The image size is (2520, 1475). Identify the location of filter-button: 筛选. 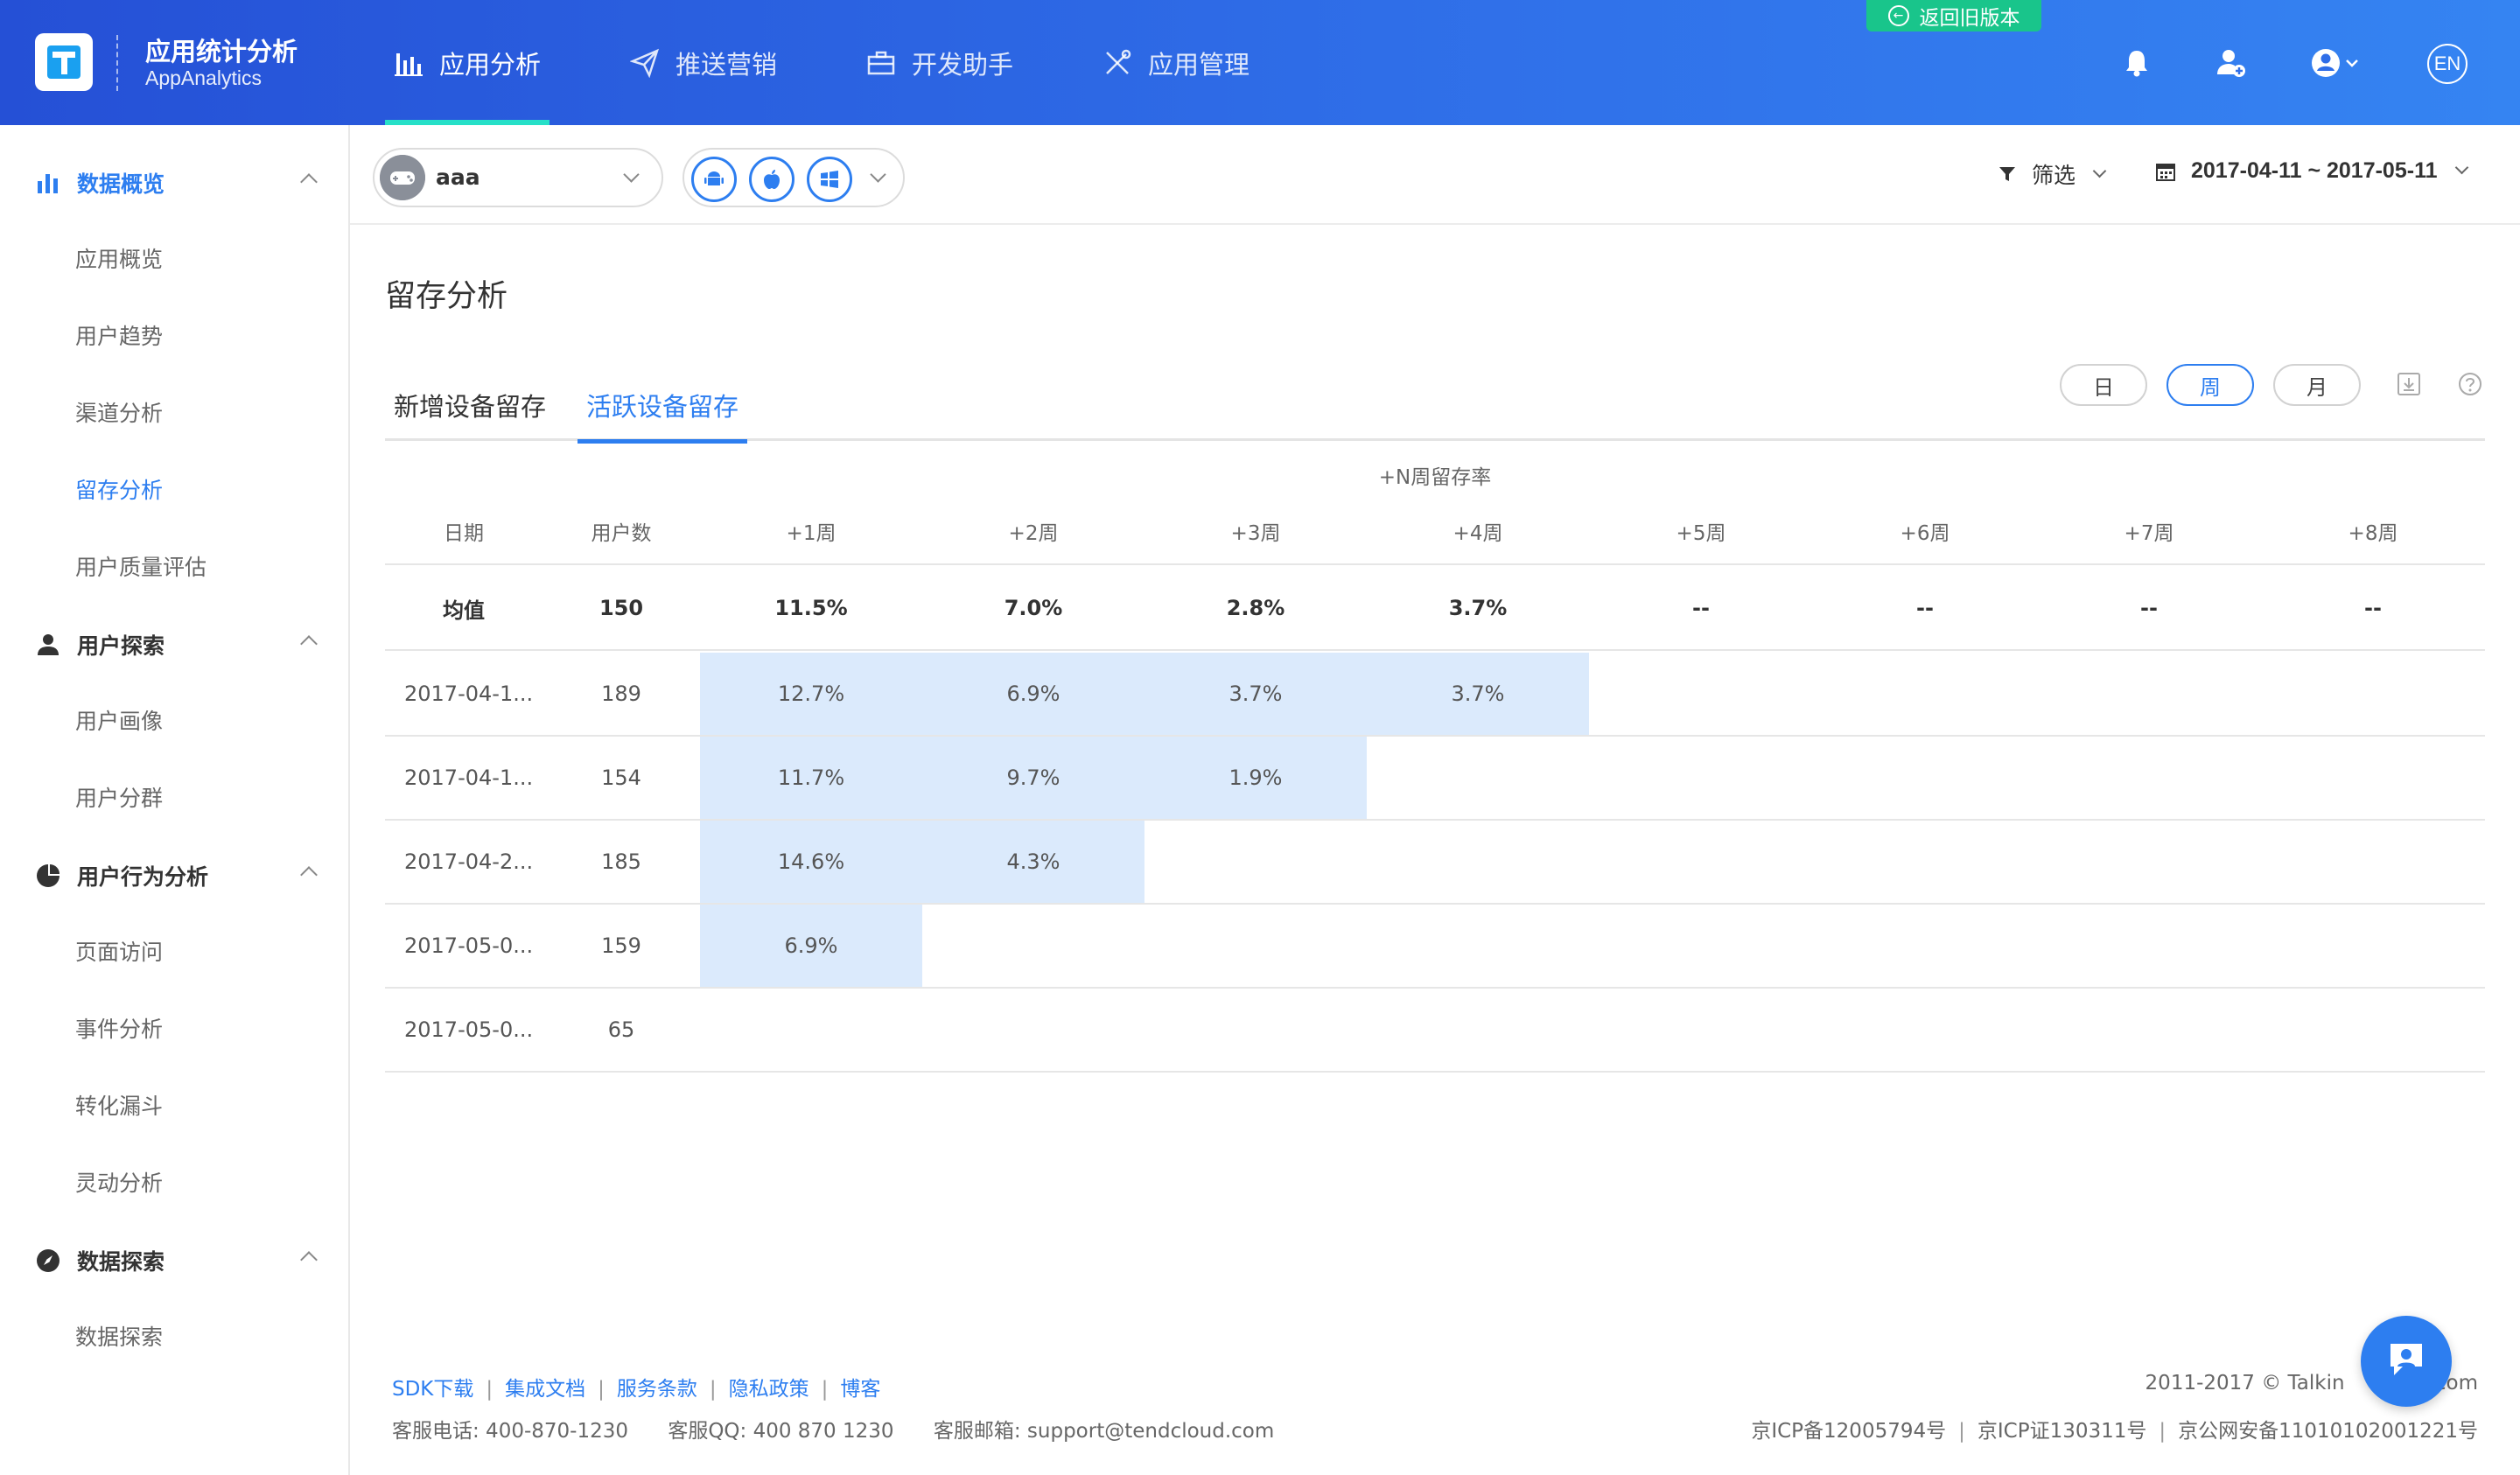
(2052, 174).